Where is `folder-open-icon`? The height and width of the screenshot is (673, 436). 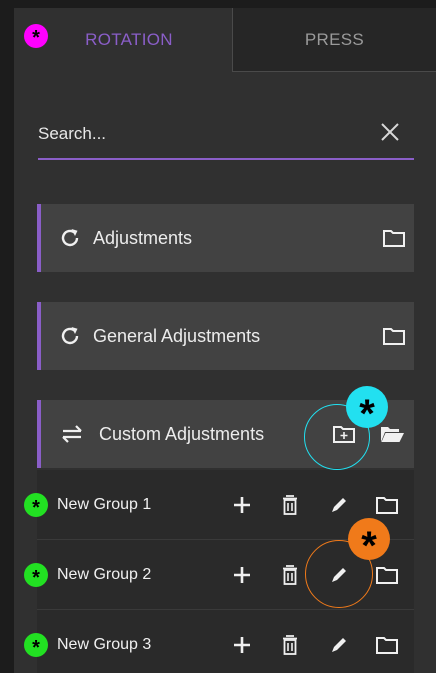
folder-open-icon is located at coordinates (392, 434).